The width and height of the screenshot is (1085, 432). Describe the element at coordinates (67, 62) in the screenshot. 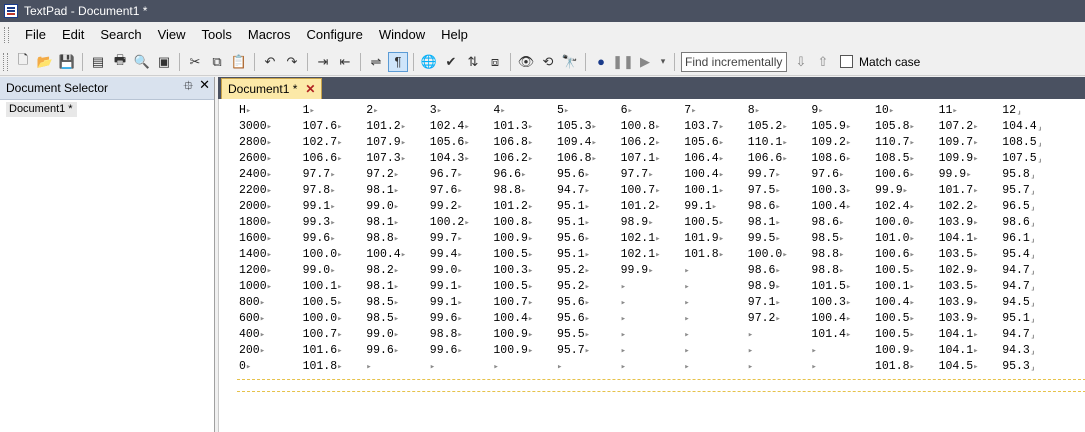

I see `save-icon: 💾` at that location.